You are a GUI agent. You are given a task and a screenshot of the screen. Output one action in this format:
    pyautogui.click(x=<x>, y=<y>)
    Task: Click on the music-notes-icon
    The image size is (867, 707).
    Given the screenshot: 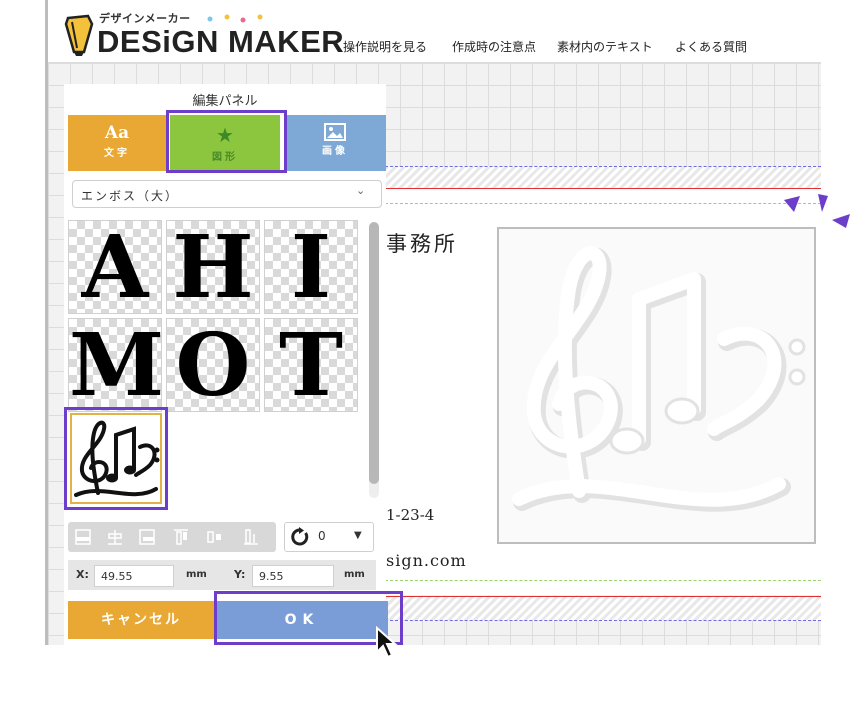 What is the action you would take?
    pyautogui.click(x=117, y=458)
    